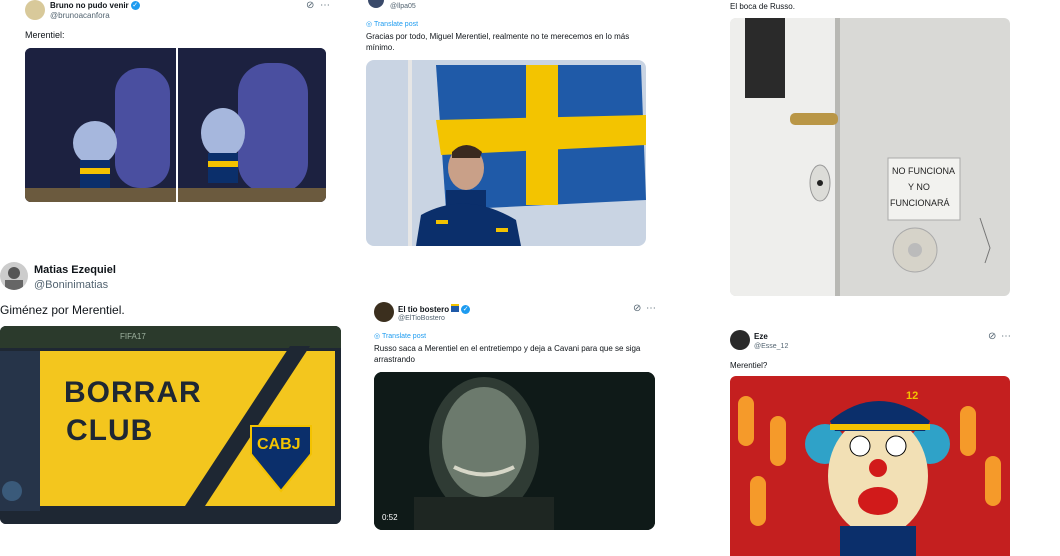 This screenshot has height=556, width=1060. I want to click on video-frame, so click(514, 451).